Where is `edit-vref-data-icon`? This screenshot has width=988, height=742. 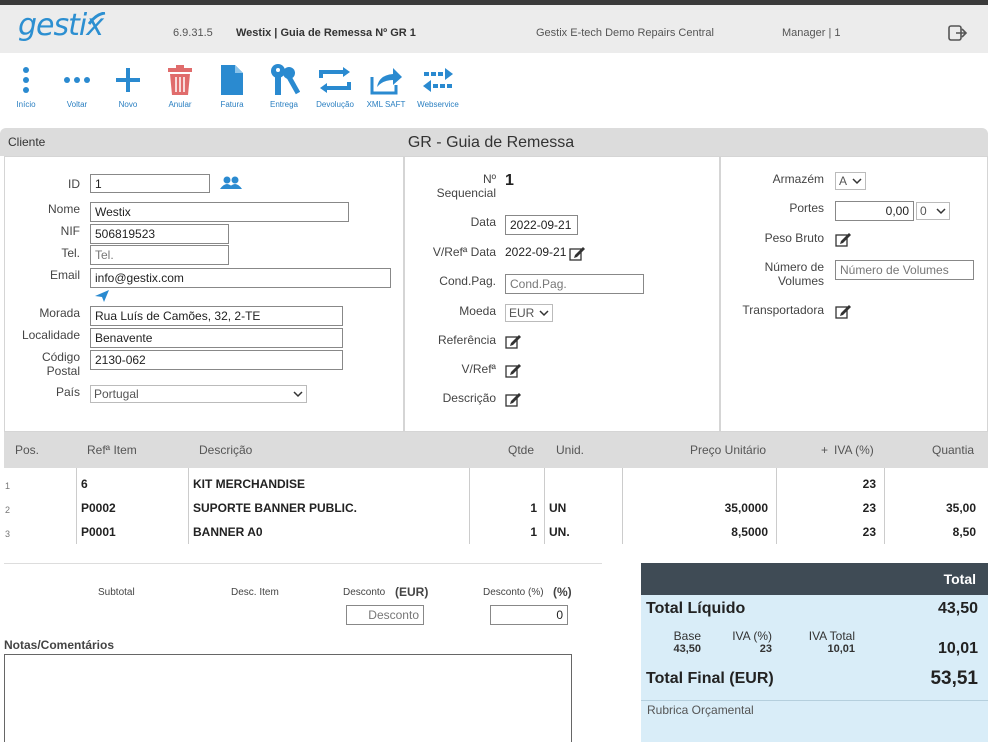 edit-vref-data-icon is located at coordinates (577, 254).